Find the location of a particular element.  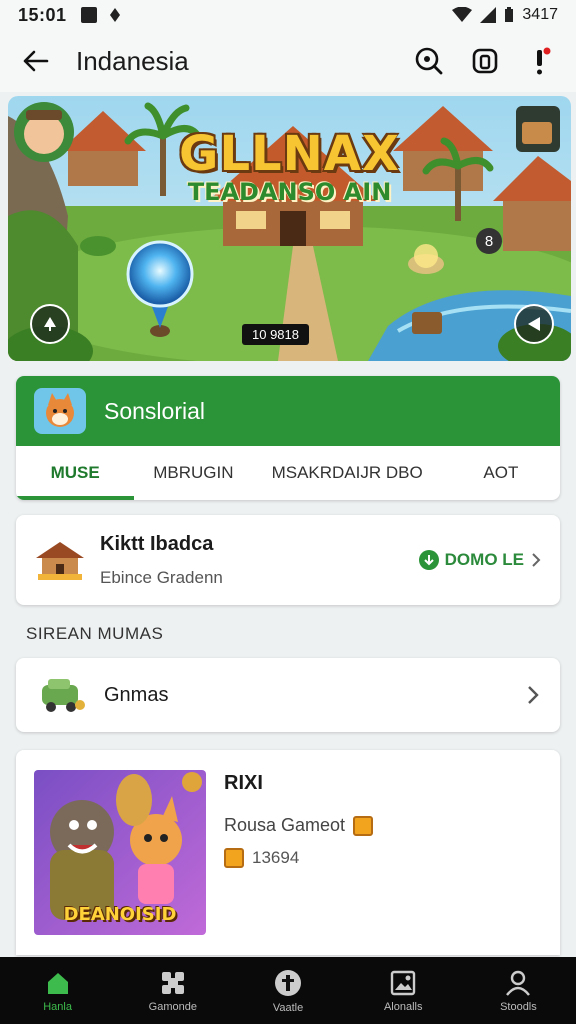

car-character-icon is located at coordinates (63, 695).